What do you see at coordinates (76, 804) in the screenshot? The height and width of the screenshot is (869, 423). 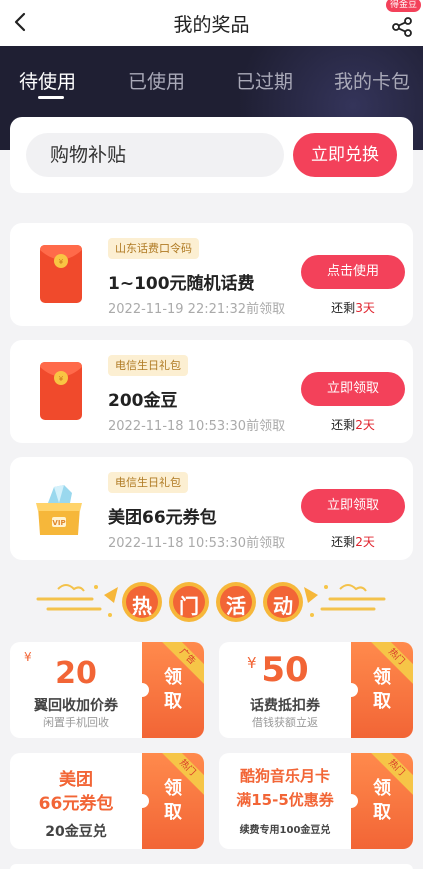 I see `coupon-subtitle: 66元券包` at bounding box center [76, 804].